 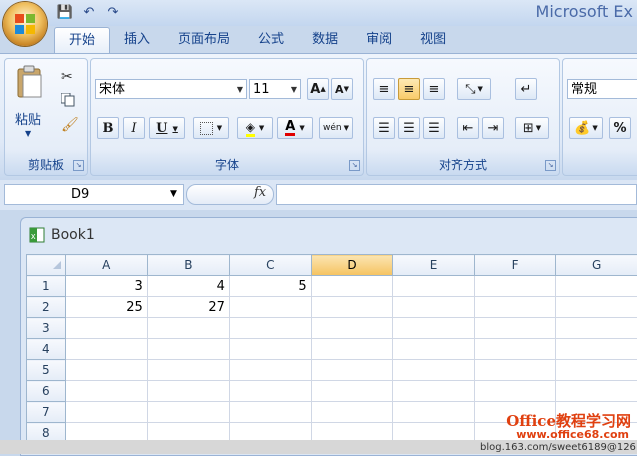 I want to click on font-color-button: A▼, so click(x=295, y=128).